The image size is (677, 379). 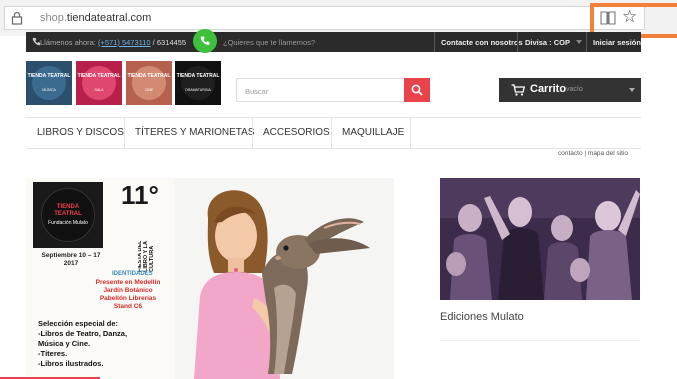 I want to click on logo-musica: TIENDA TEATRAL MÚSICA, so click(x=49, y=83).